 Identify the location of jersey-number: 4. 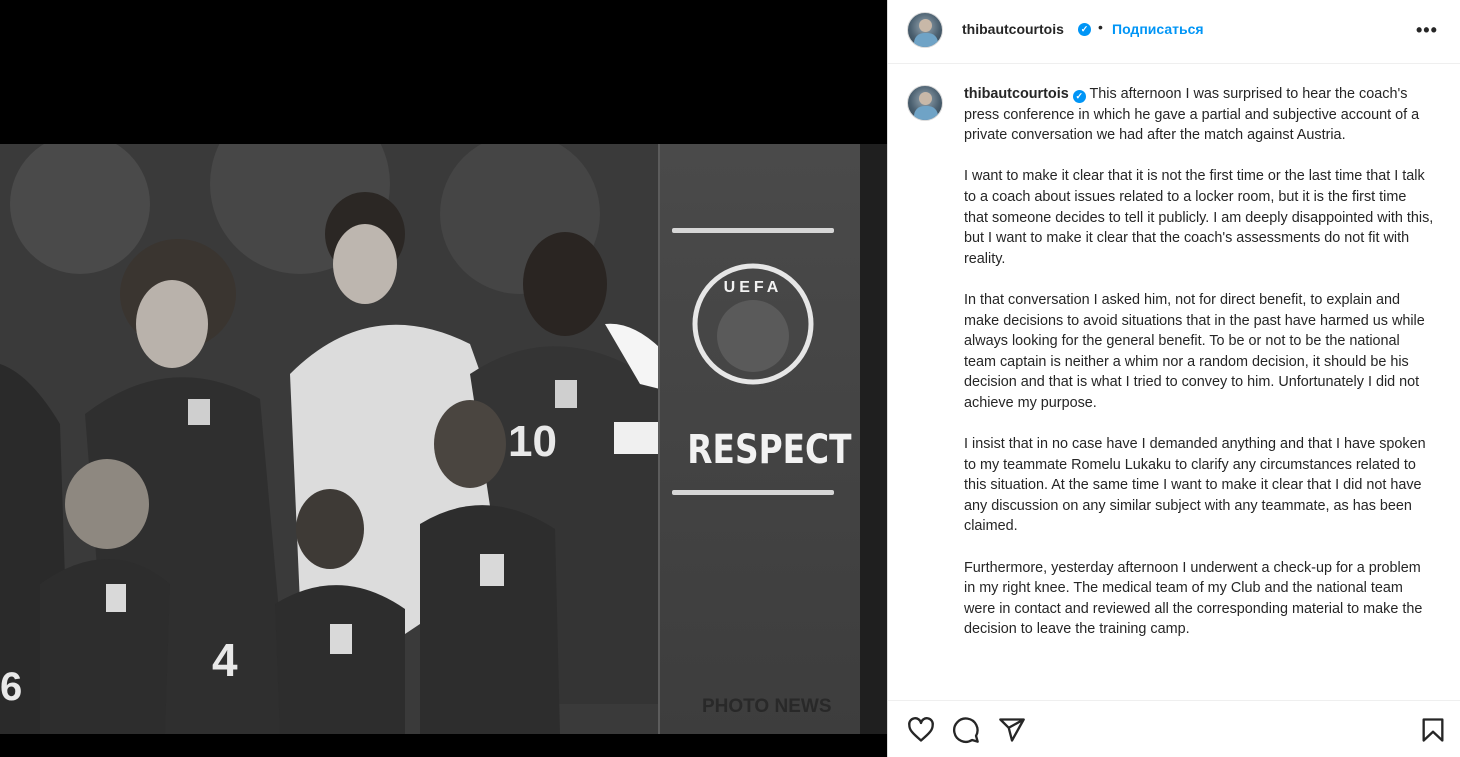
(225, 660).